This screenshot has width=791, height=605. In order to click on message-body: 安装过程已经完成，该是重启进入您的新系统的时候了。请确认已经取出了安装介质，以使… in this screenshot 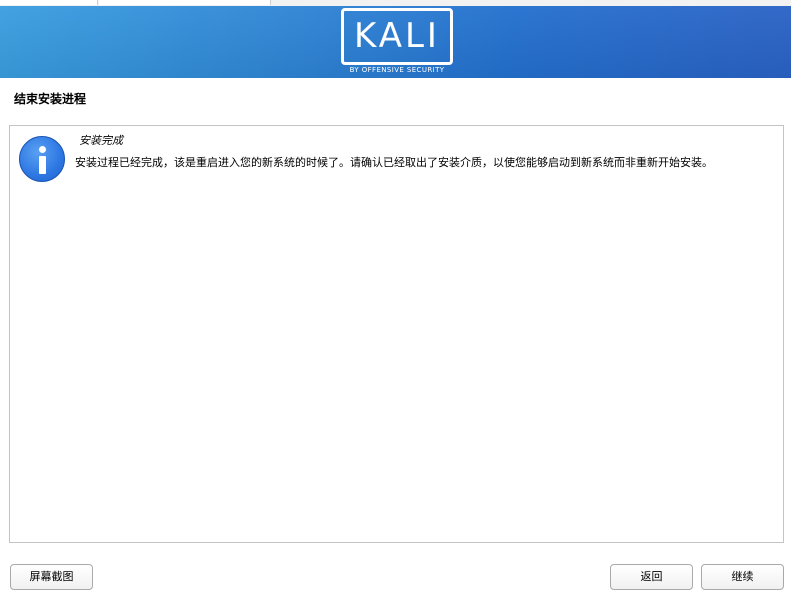, I will do `click(394, 162)`.